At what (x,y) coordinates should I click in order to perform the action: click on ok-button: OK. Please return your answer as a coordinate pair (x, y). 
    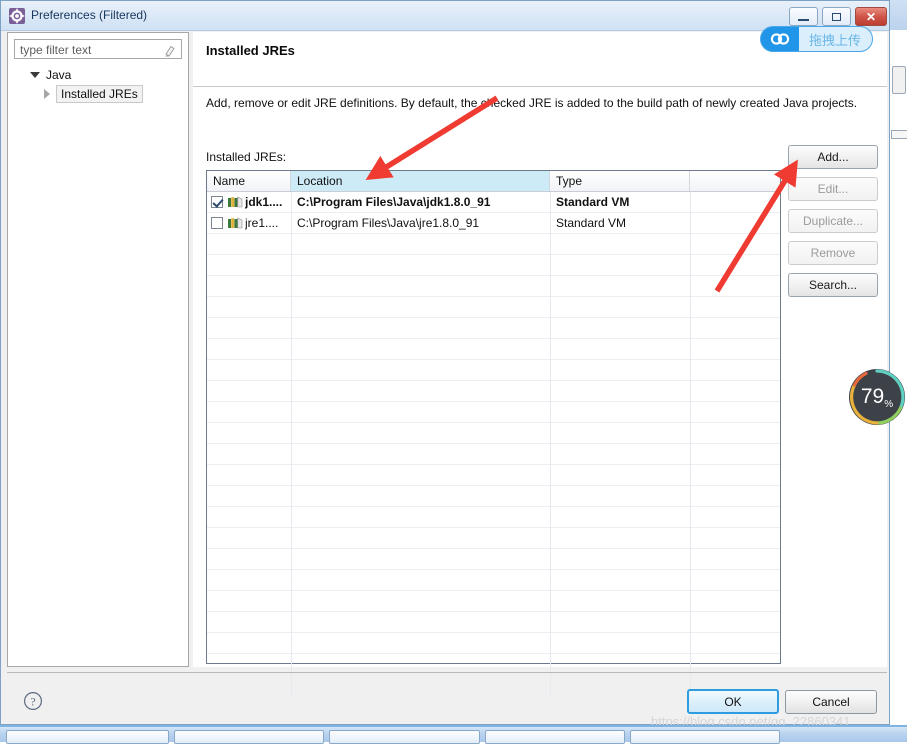
    Looking at the image, I should click on (733, 701).